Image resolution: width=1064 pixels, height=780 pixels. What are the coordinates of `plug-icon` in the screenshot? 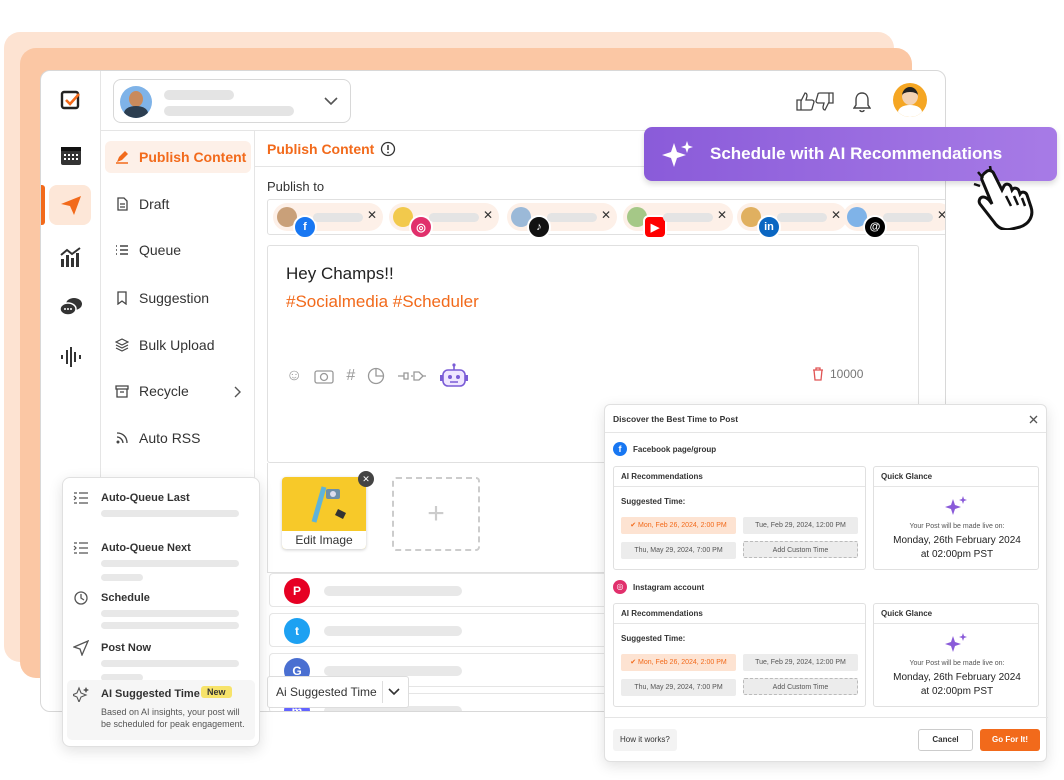 It's located at (412, 376).